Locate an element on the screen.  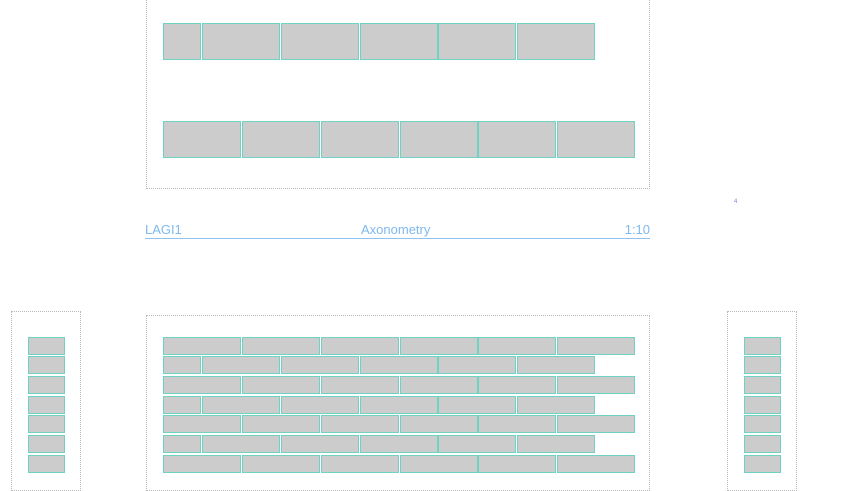
snap-marker: 4 is located at coordinates (736, 202).